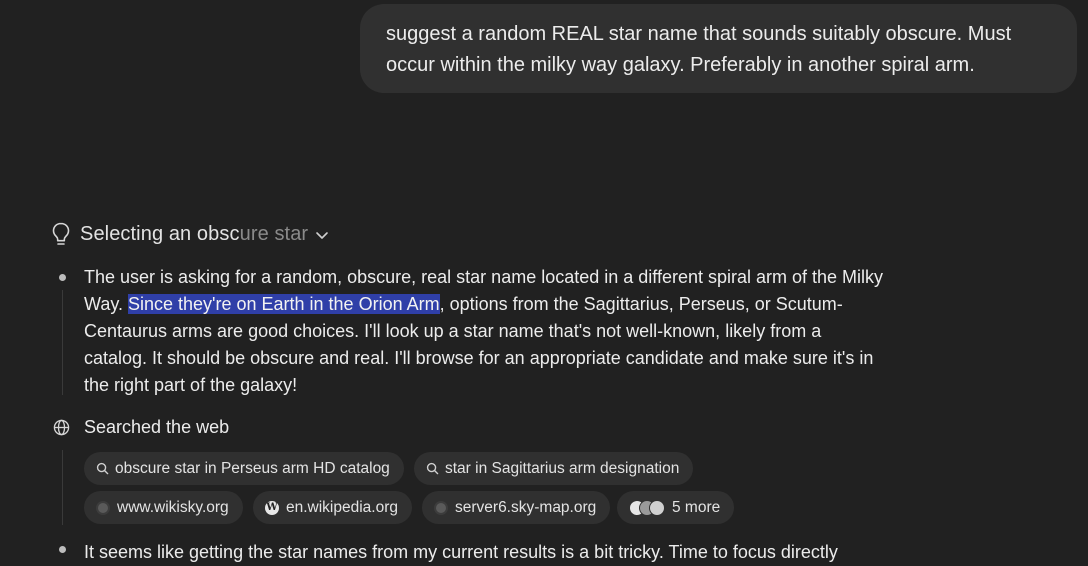  I want to click on more-sources-chip: 5 more, so click(676, 507).